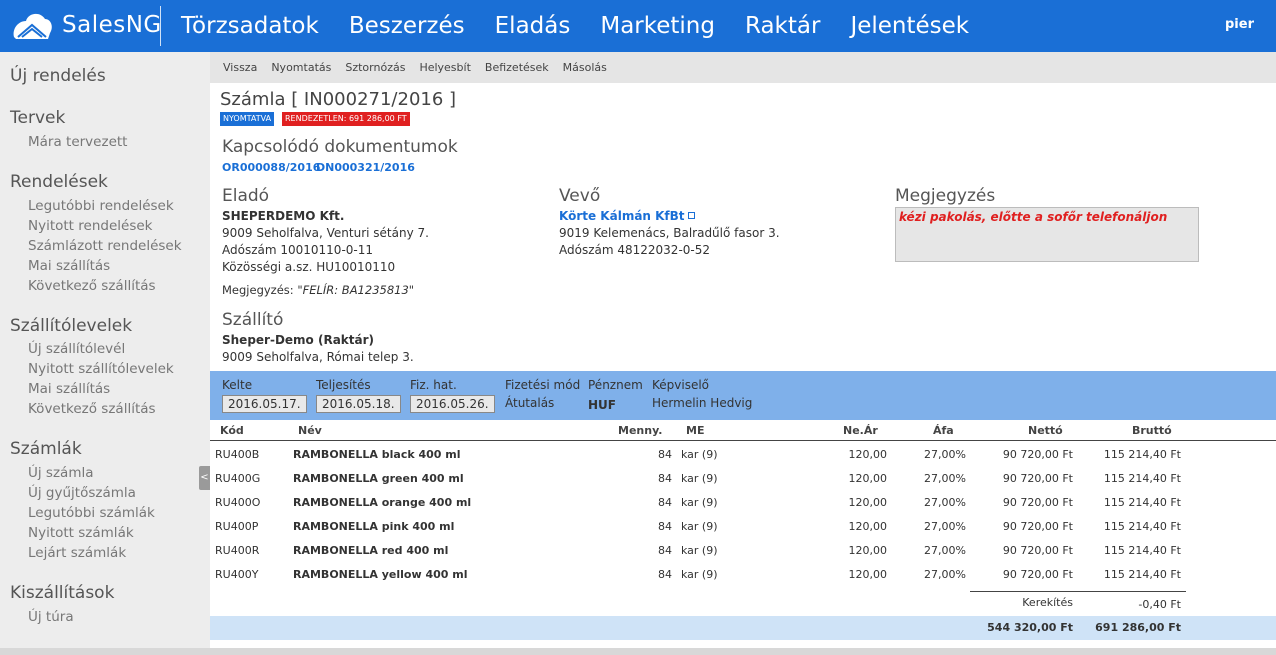  Describe the element at coordinates (101, 369) in the screenshot. I see `sidebar-item-open-delivery-notes: Nyitott szállítólevelek` at that location.